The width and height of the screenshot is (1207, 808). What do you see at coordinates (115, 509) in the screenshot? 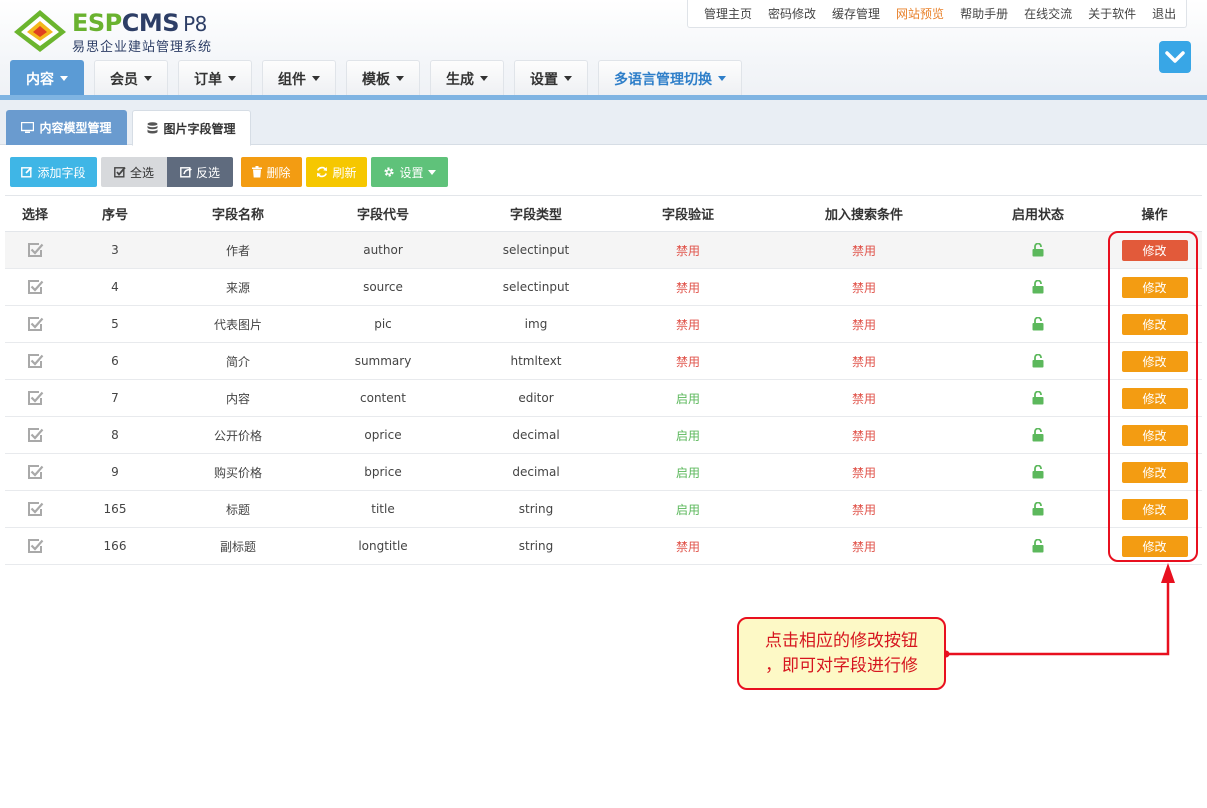
I see `row-id: 165` at bounding box center [115, 509].